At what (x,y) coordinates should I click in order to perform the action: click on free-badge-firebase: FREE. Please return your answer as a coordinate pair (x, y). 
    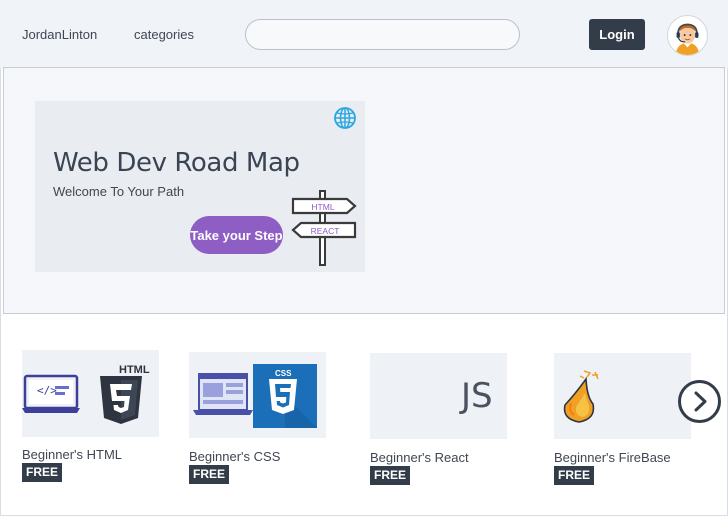
    Looking at the image, I should click on (574, 475).